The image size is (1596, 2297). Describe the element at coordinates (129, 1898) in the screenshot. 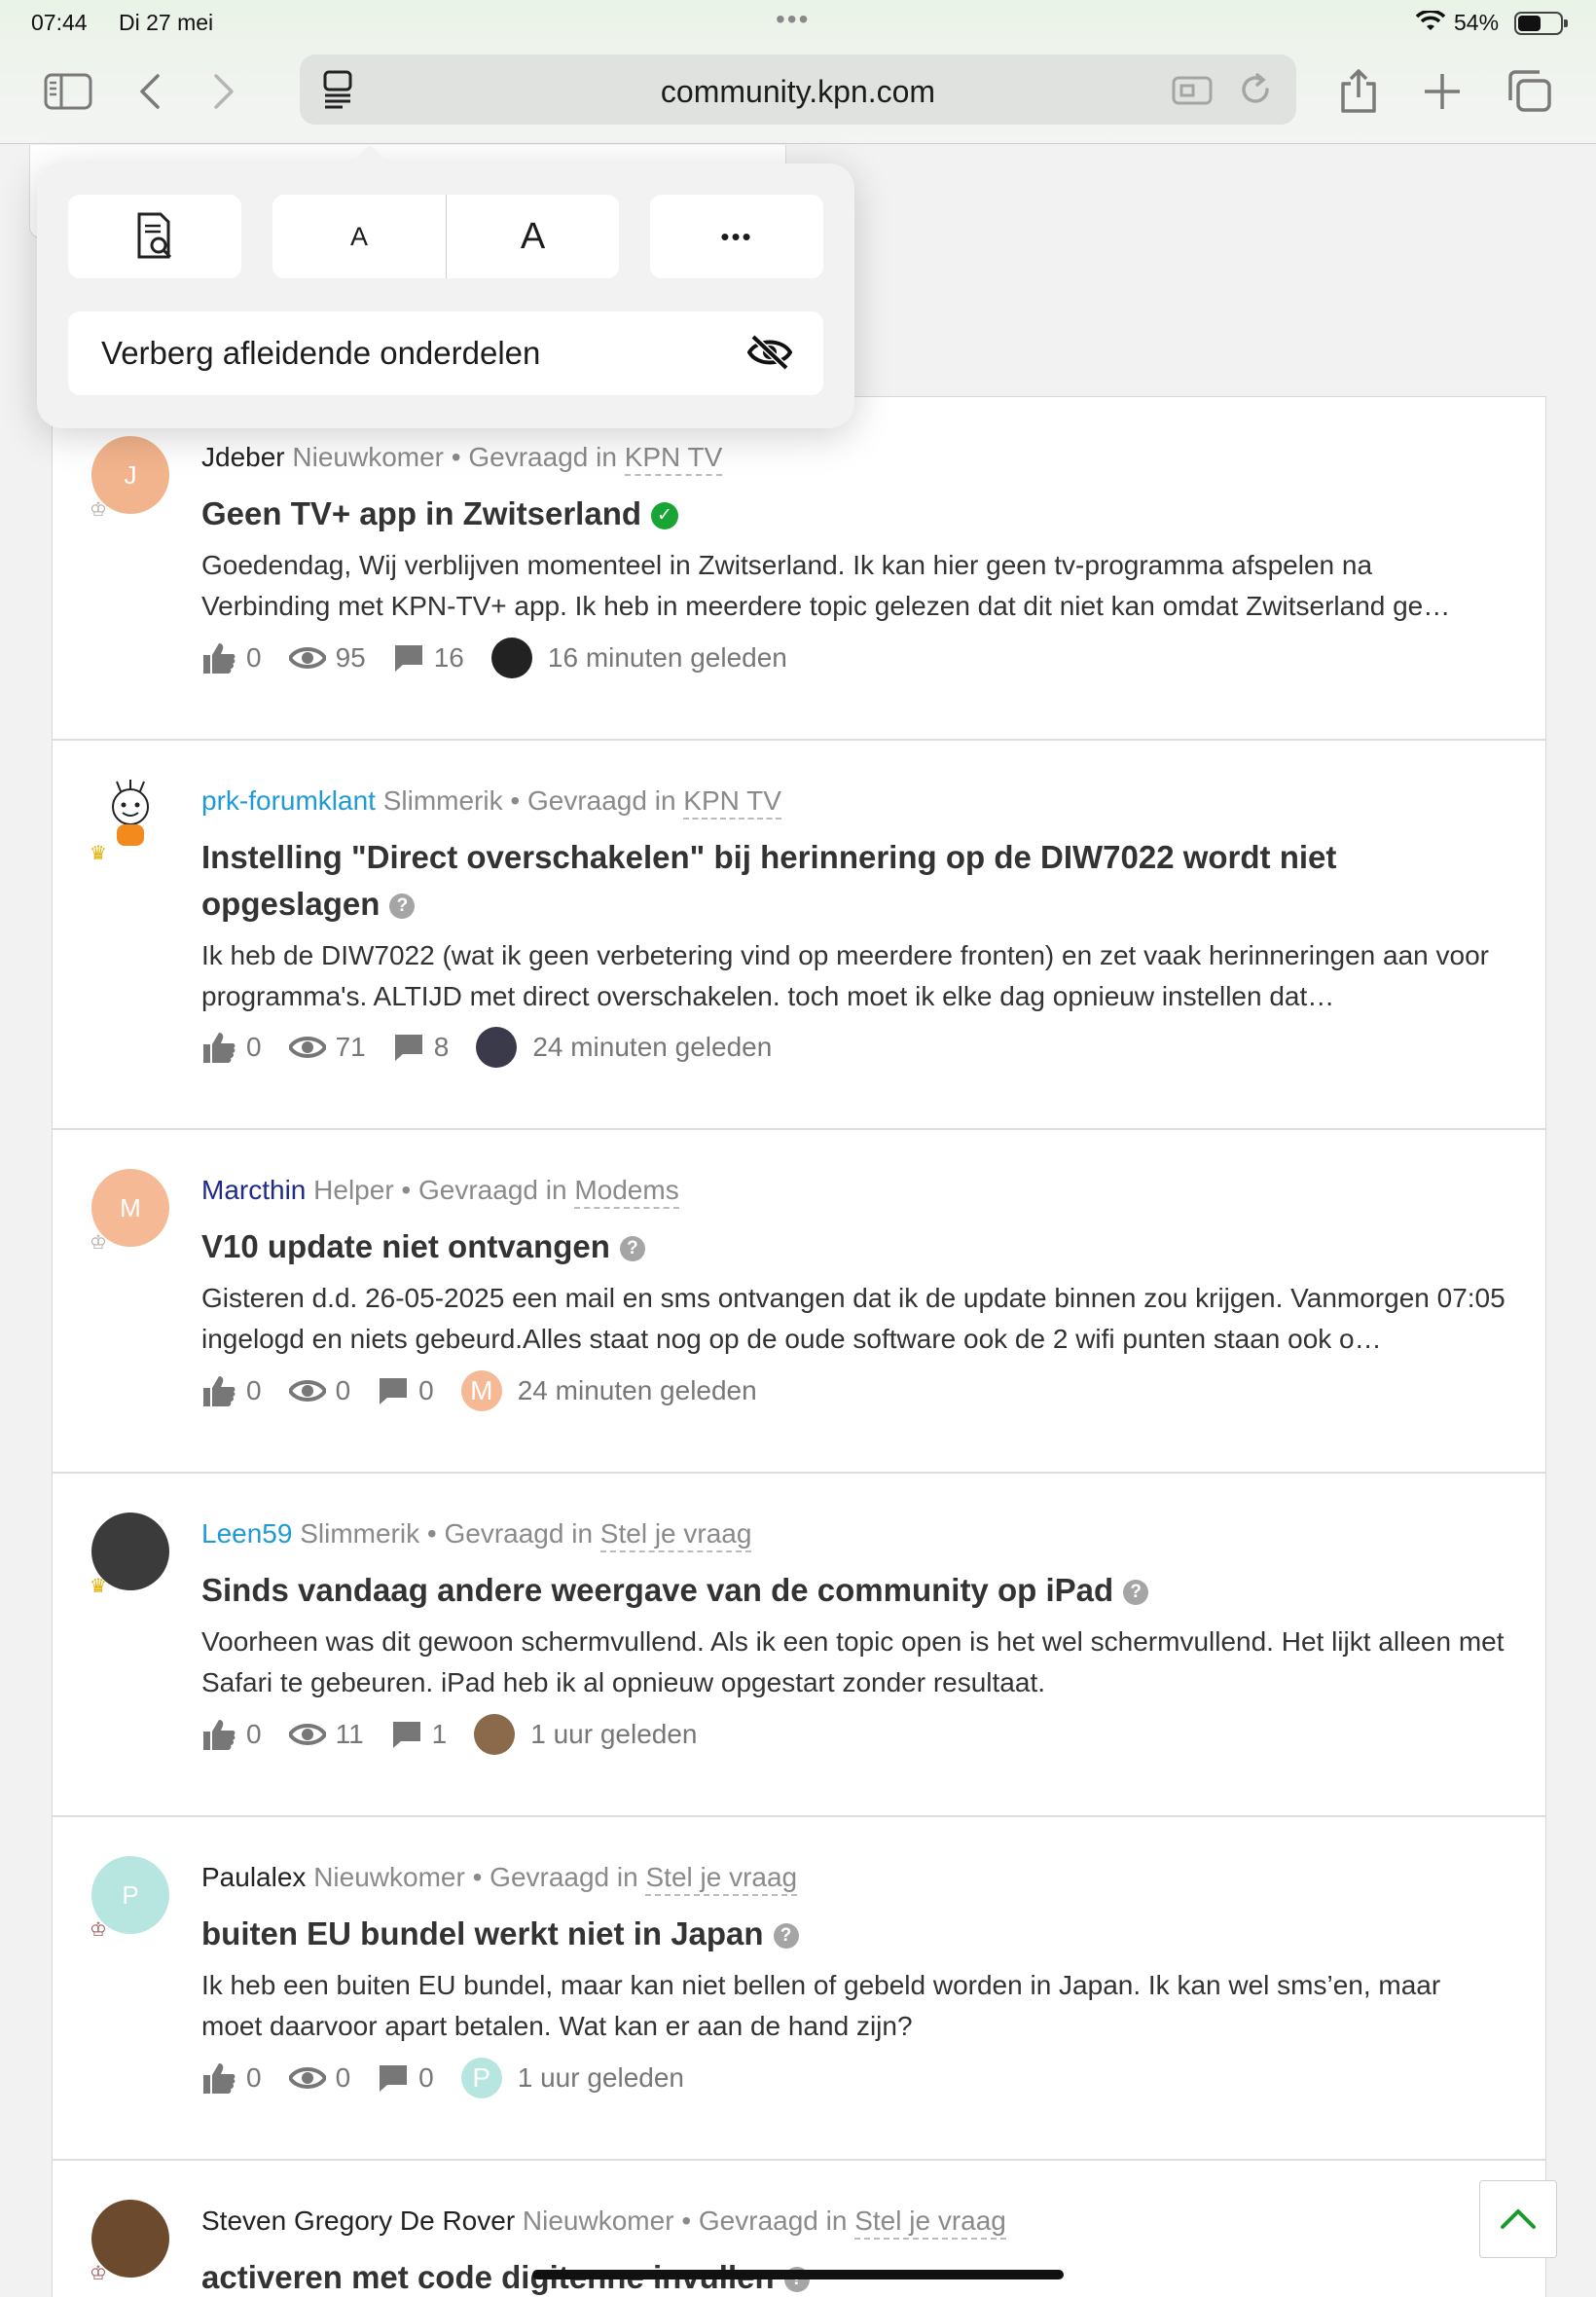

I see `avatar: P ♔` at that location.